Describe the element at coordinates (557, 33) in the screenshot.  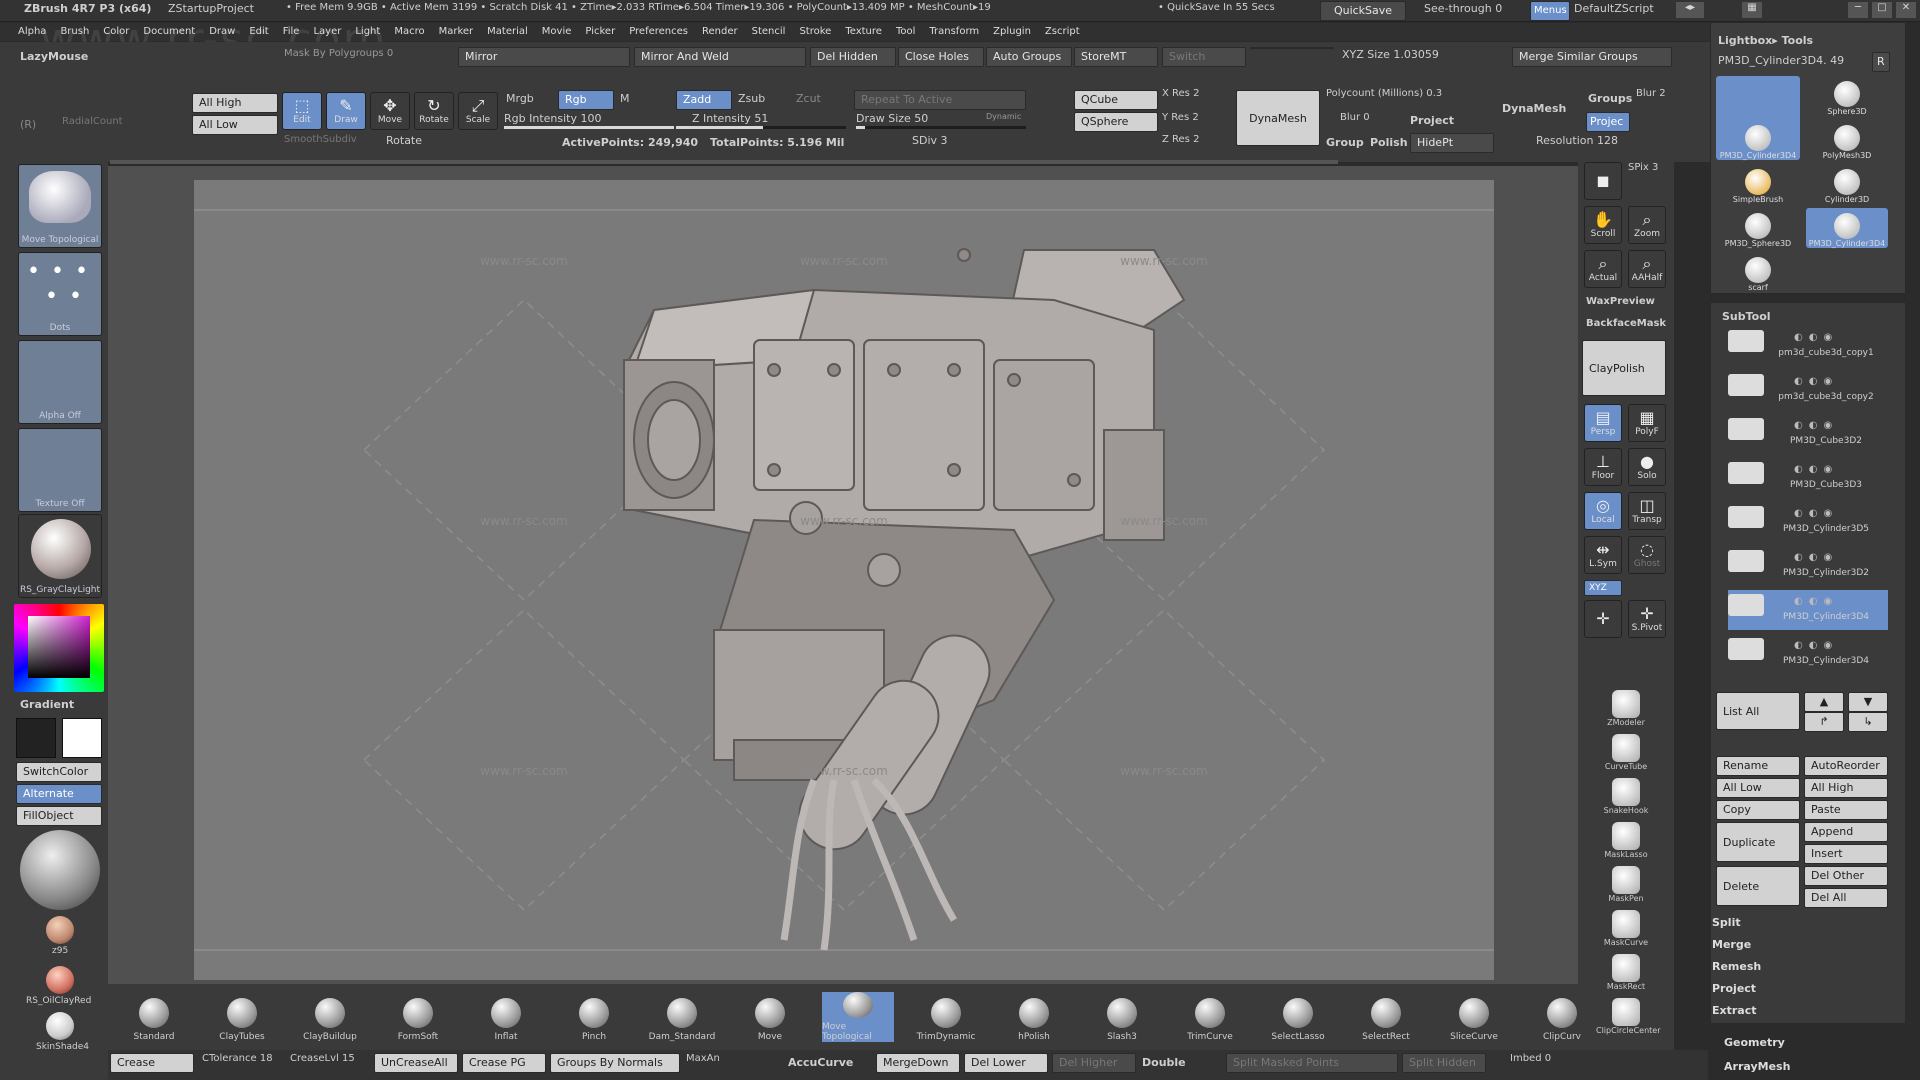
I see `menu-movie: Movie` at that location.